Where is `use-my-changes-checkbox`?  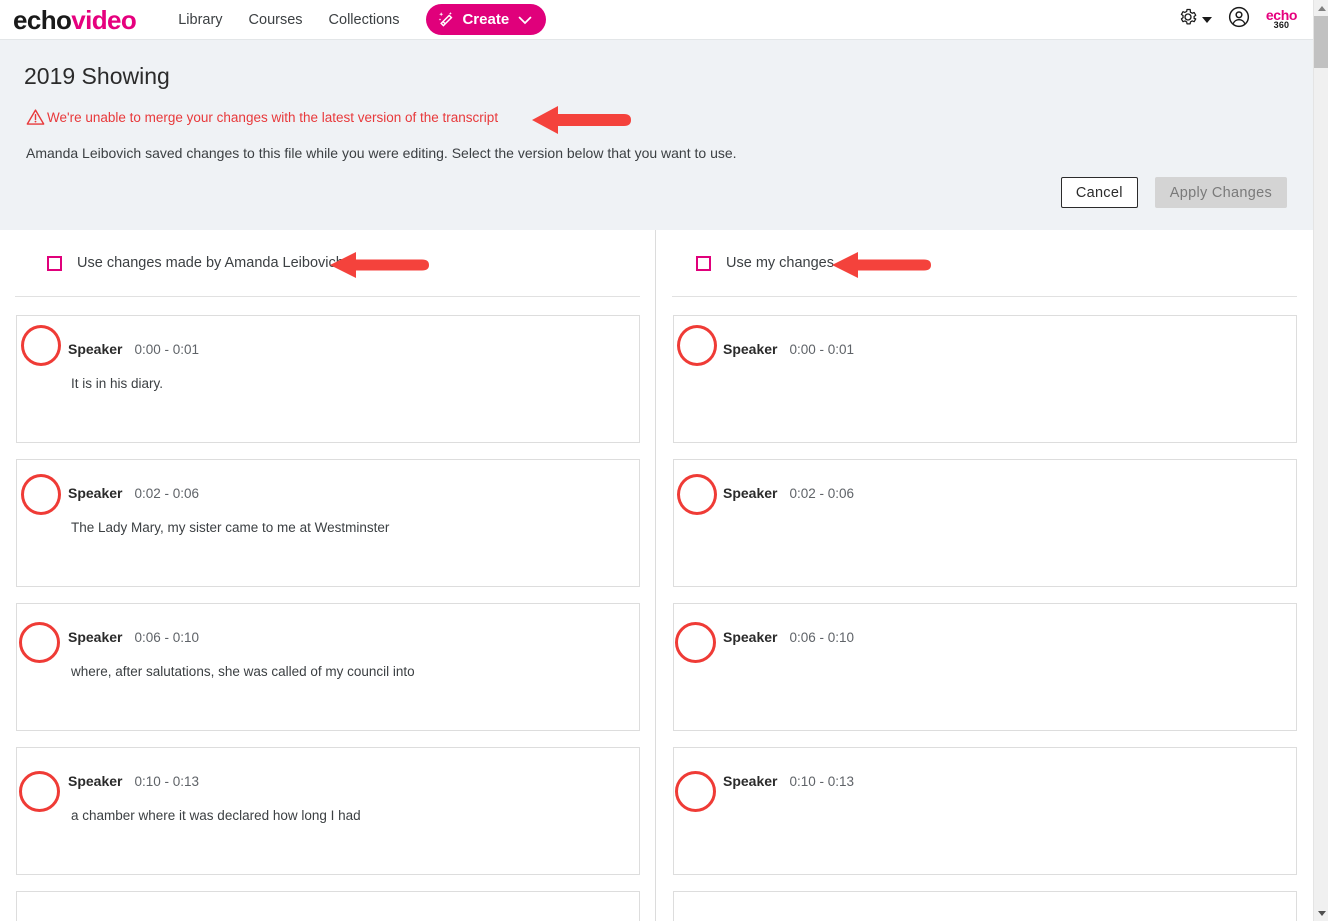 use-my-changes-checkbox is located at coordinates (703, 263).